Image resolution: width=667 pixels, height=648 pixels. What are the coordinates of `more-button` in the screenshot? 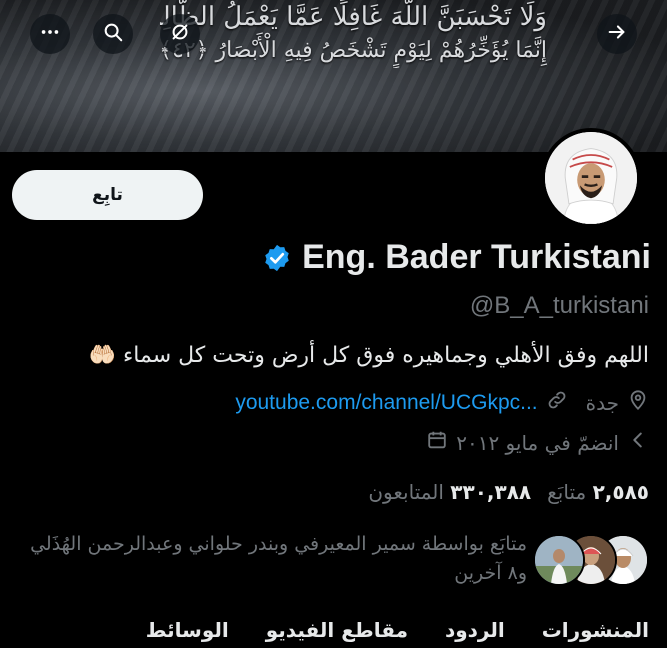 It's located at (50, 34).